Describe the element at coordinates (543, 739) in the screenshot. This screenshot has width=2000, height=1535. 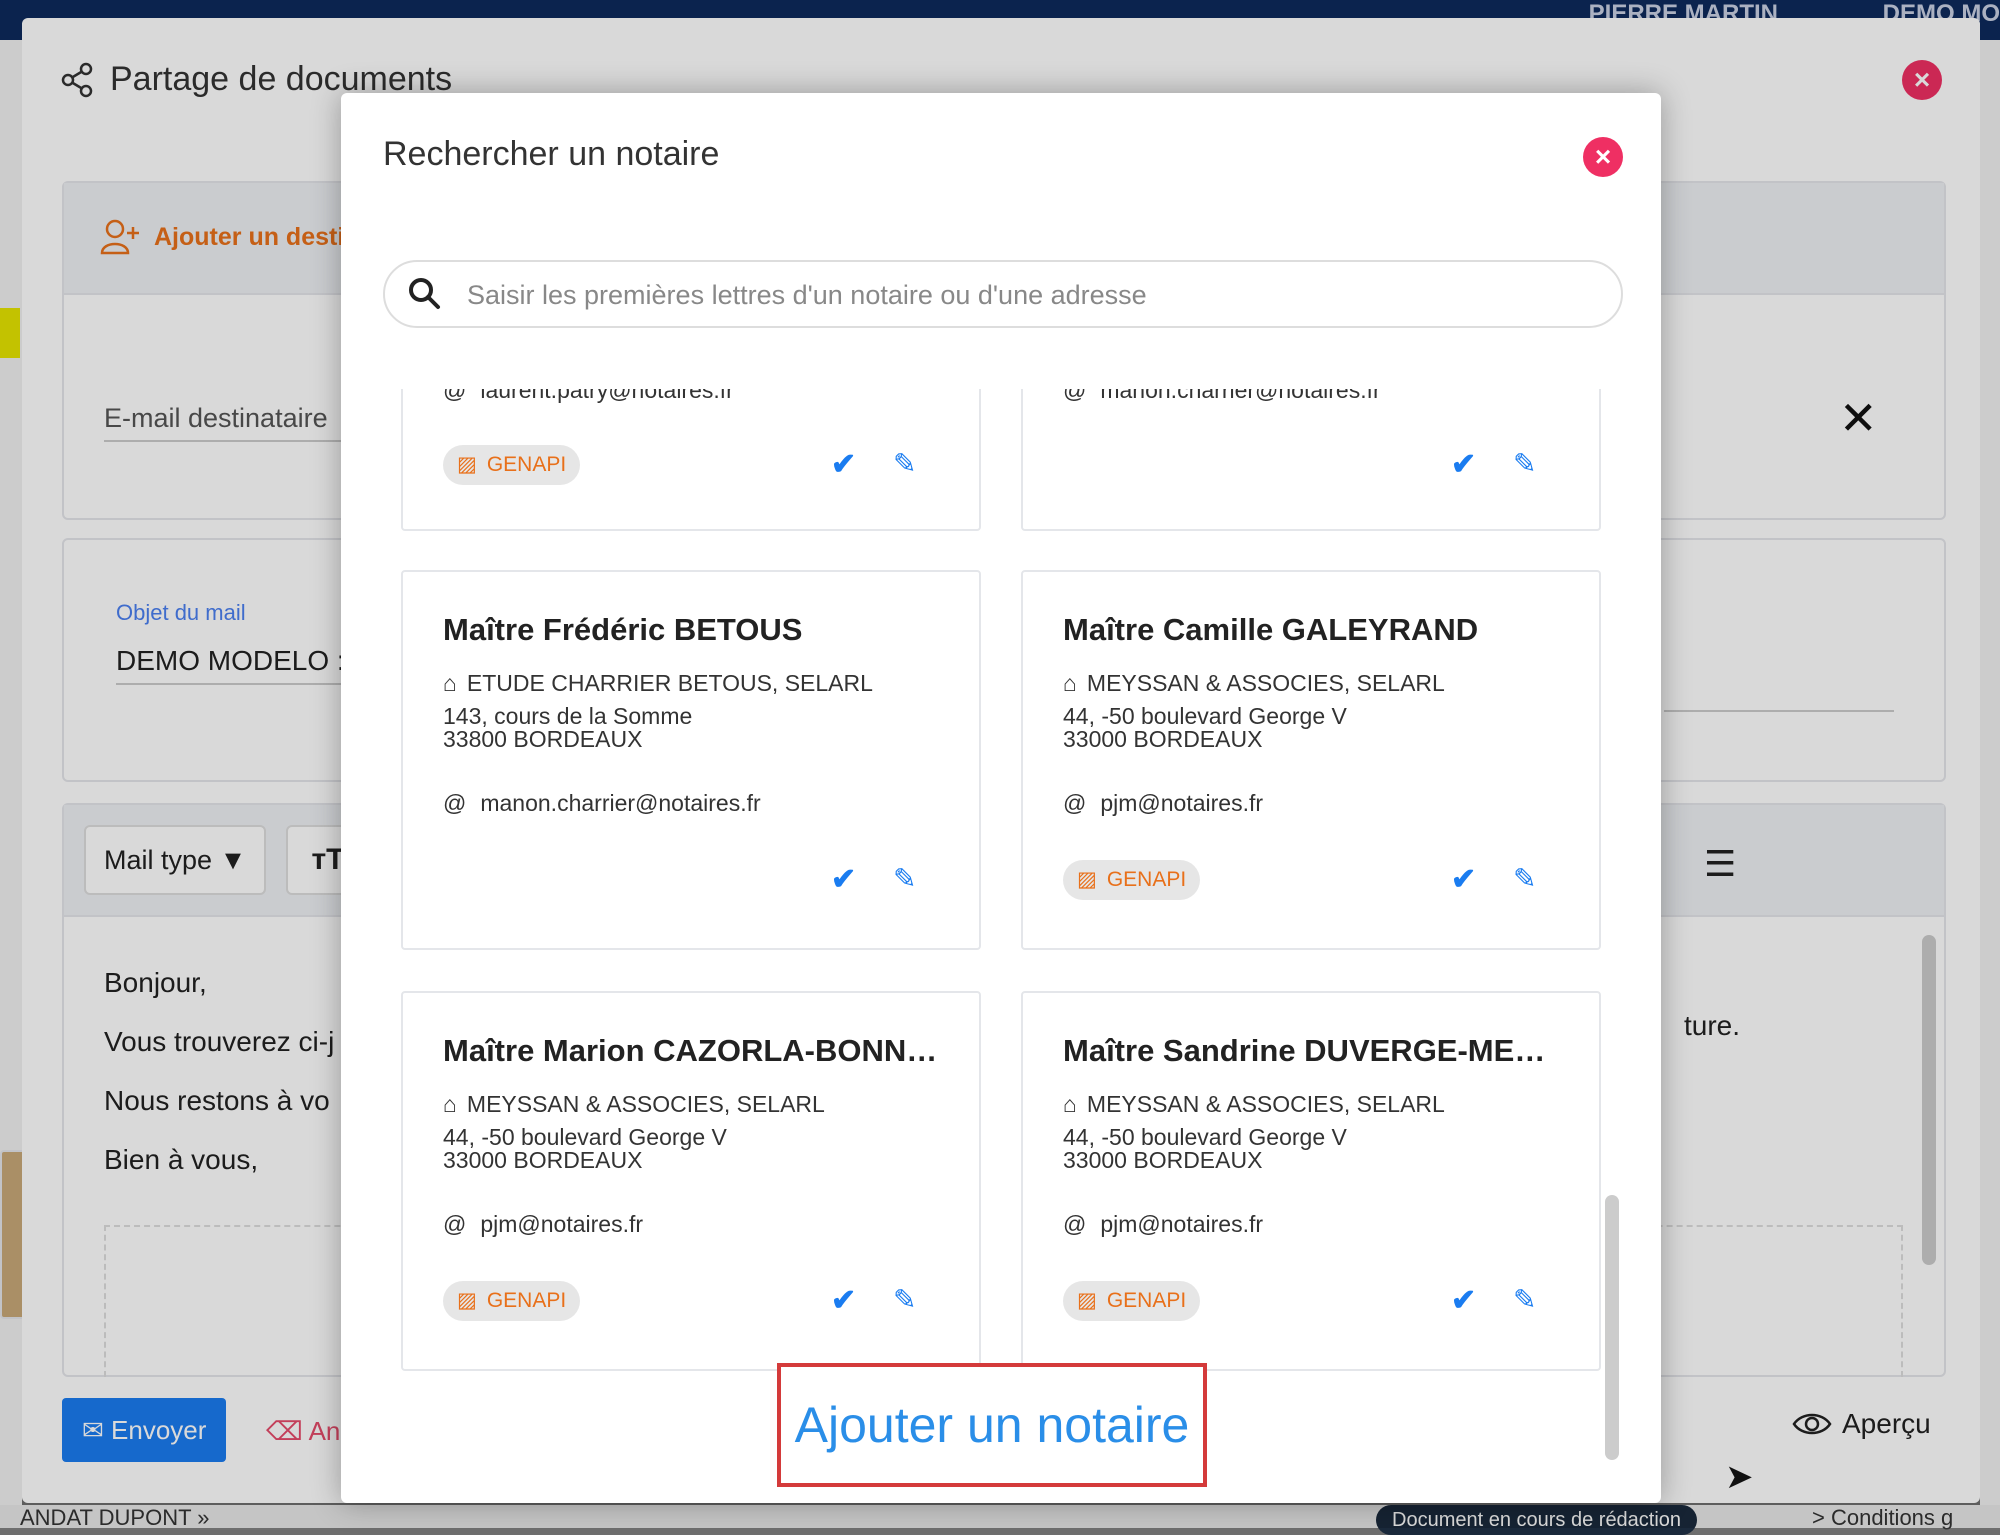
I see `address-line: 33800 BORDEAUX` at that location.